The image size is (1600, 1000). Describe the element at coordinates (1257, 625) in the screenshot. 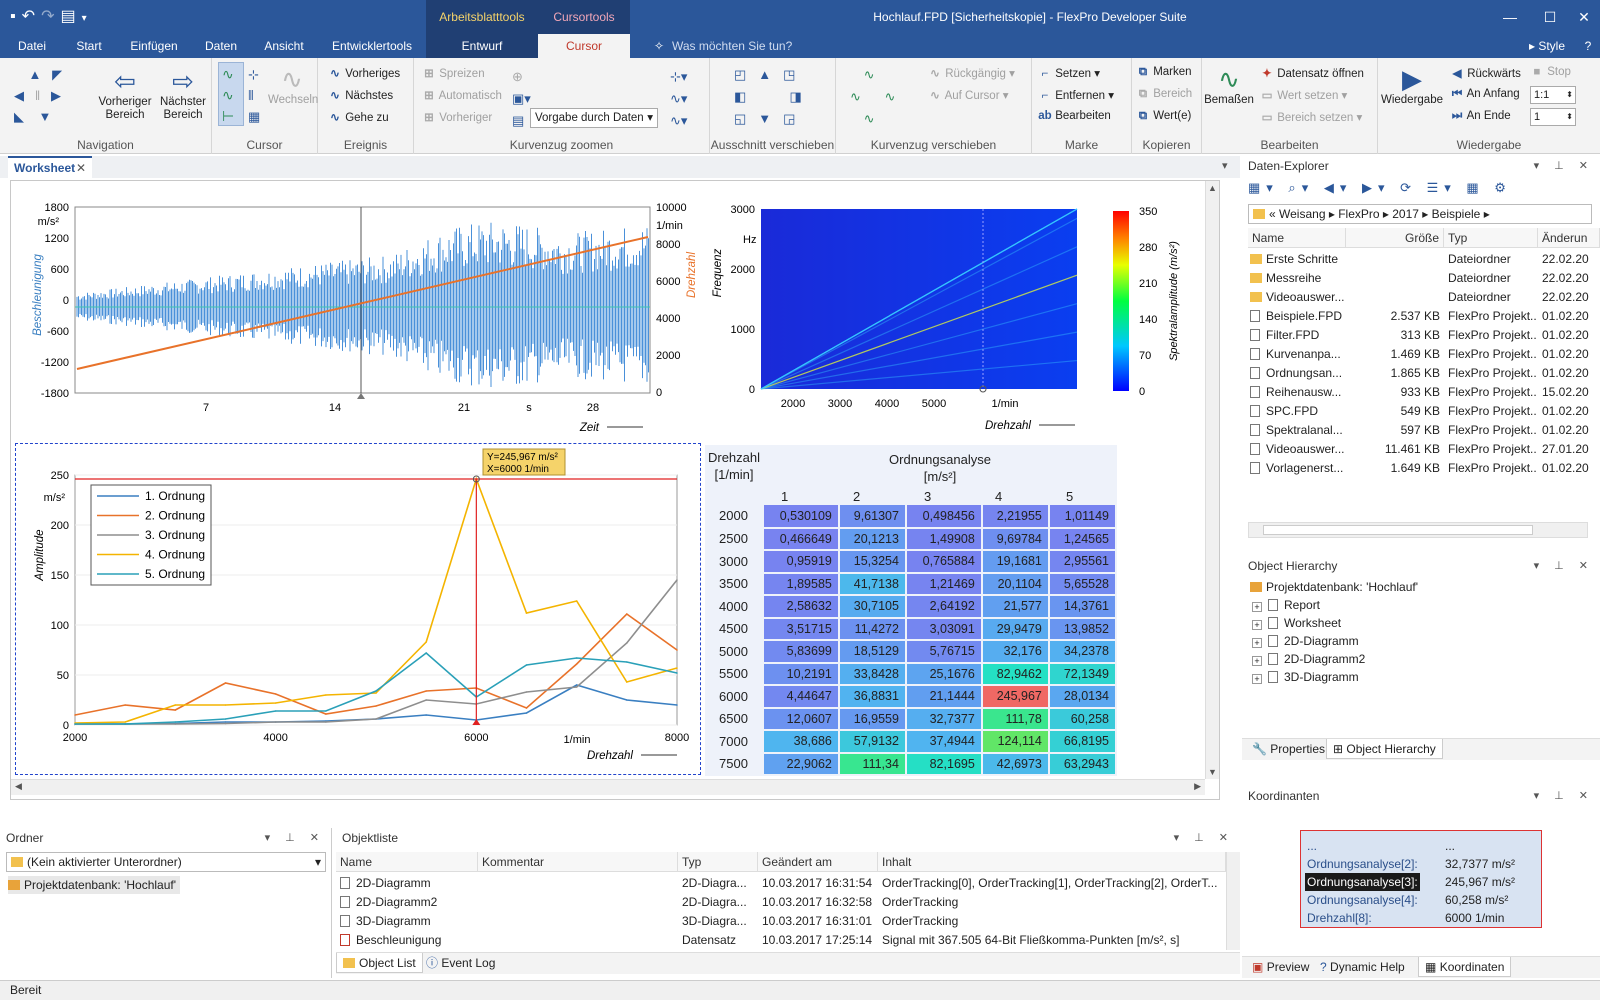

I see `expand-icon: +` at that location.